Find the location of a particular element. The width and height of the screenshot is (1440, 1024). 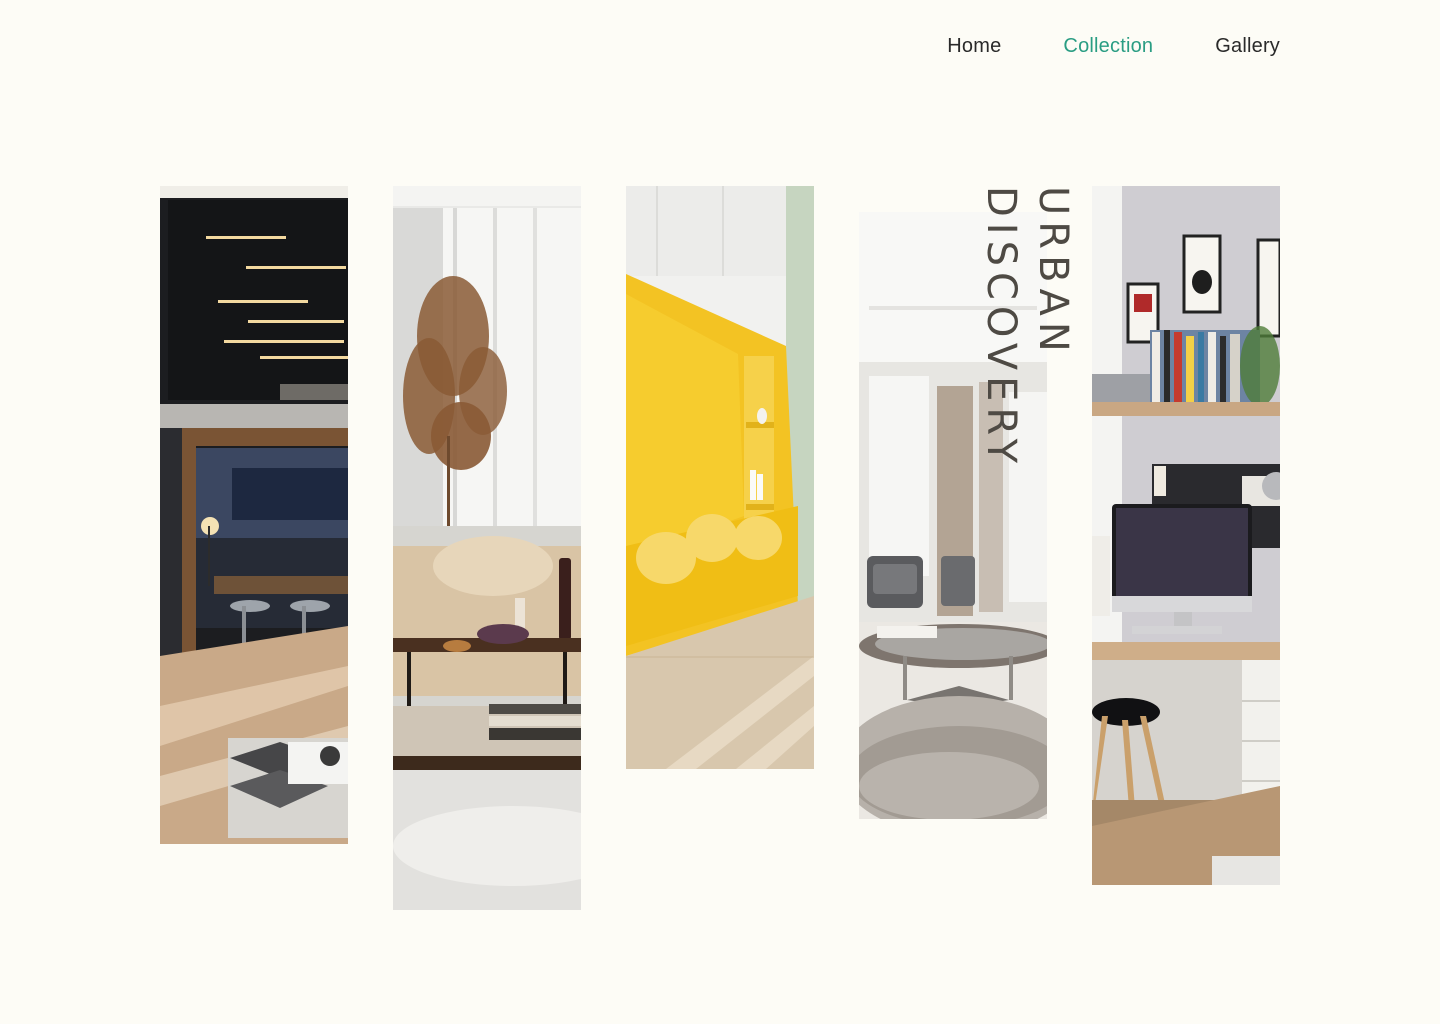

hero-title-line1: URBAN is located at coordinates (1052, 272).